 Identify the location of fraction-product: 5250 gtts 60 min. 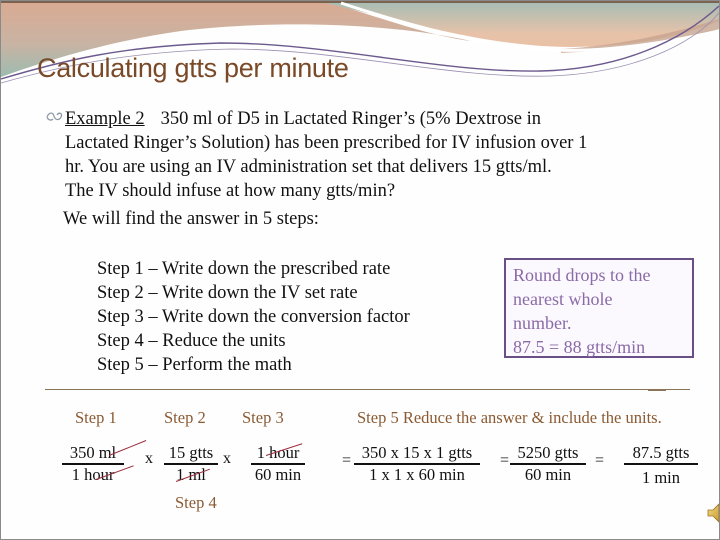
(548, 464).